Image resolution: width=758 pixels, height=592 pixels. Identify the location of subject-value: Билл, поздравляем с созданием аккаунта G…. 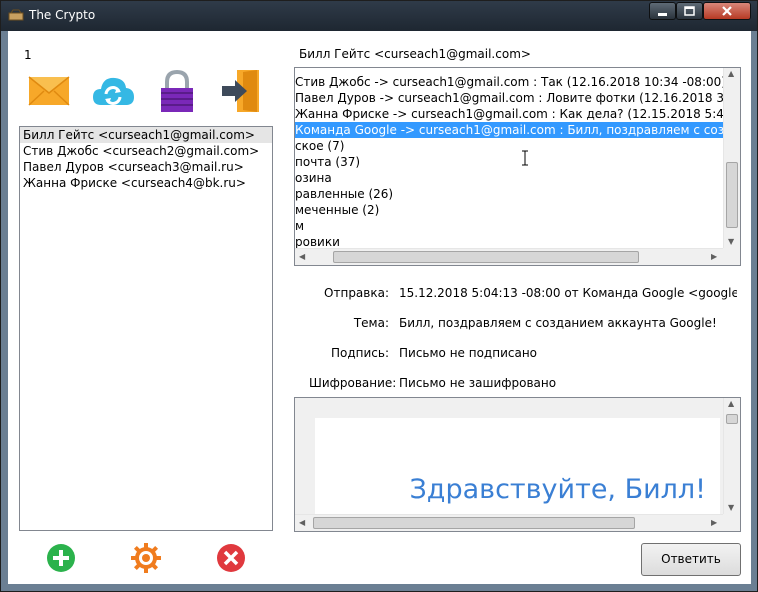
(558, 323).